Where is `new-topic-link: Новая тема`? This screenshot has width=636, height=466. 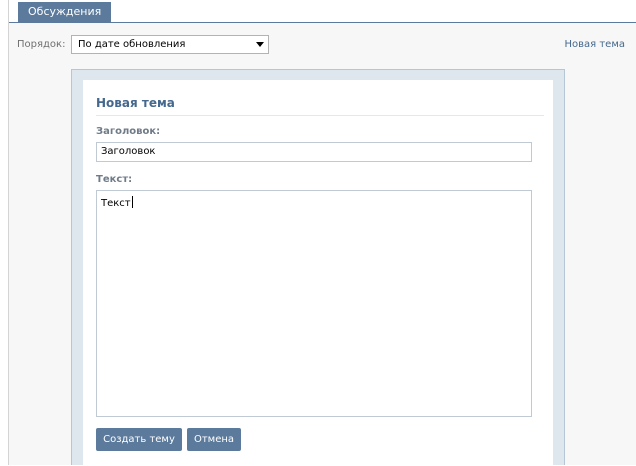 new-topic-link: Новая тема is located at coordinates (594, 45).